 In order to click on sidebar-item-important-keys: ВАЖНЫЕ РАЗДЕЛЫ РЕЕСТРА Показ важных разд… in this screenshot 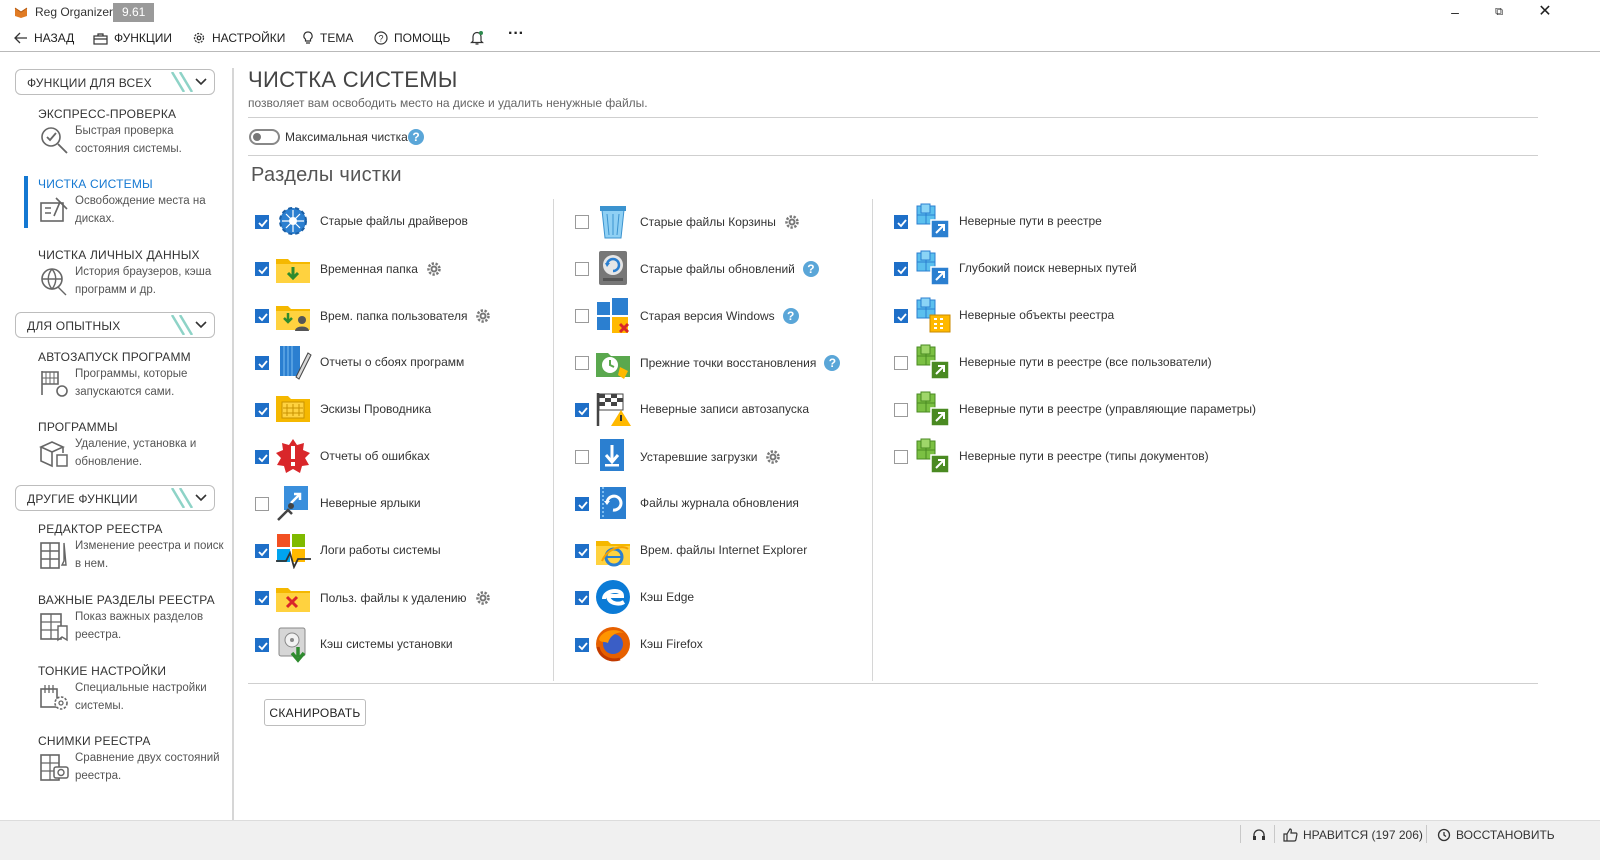, I will do `click(133, 623)`.